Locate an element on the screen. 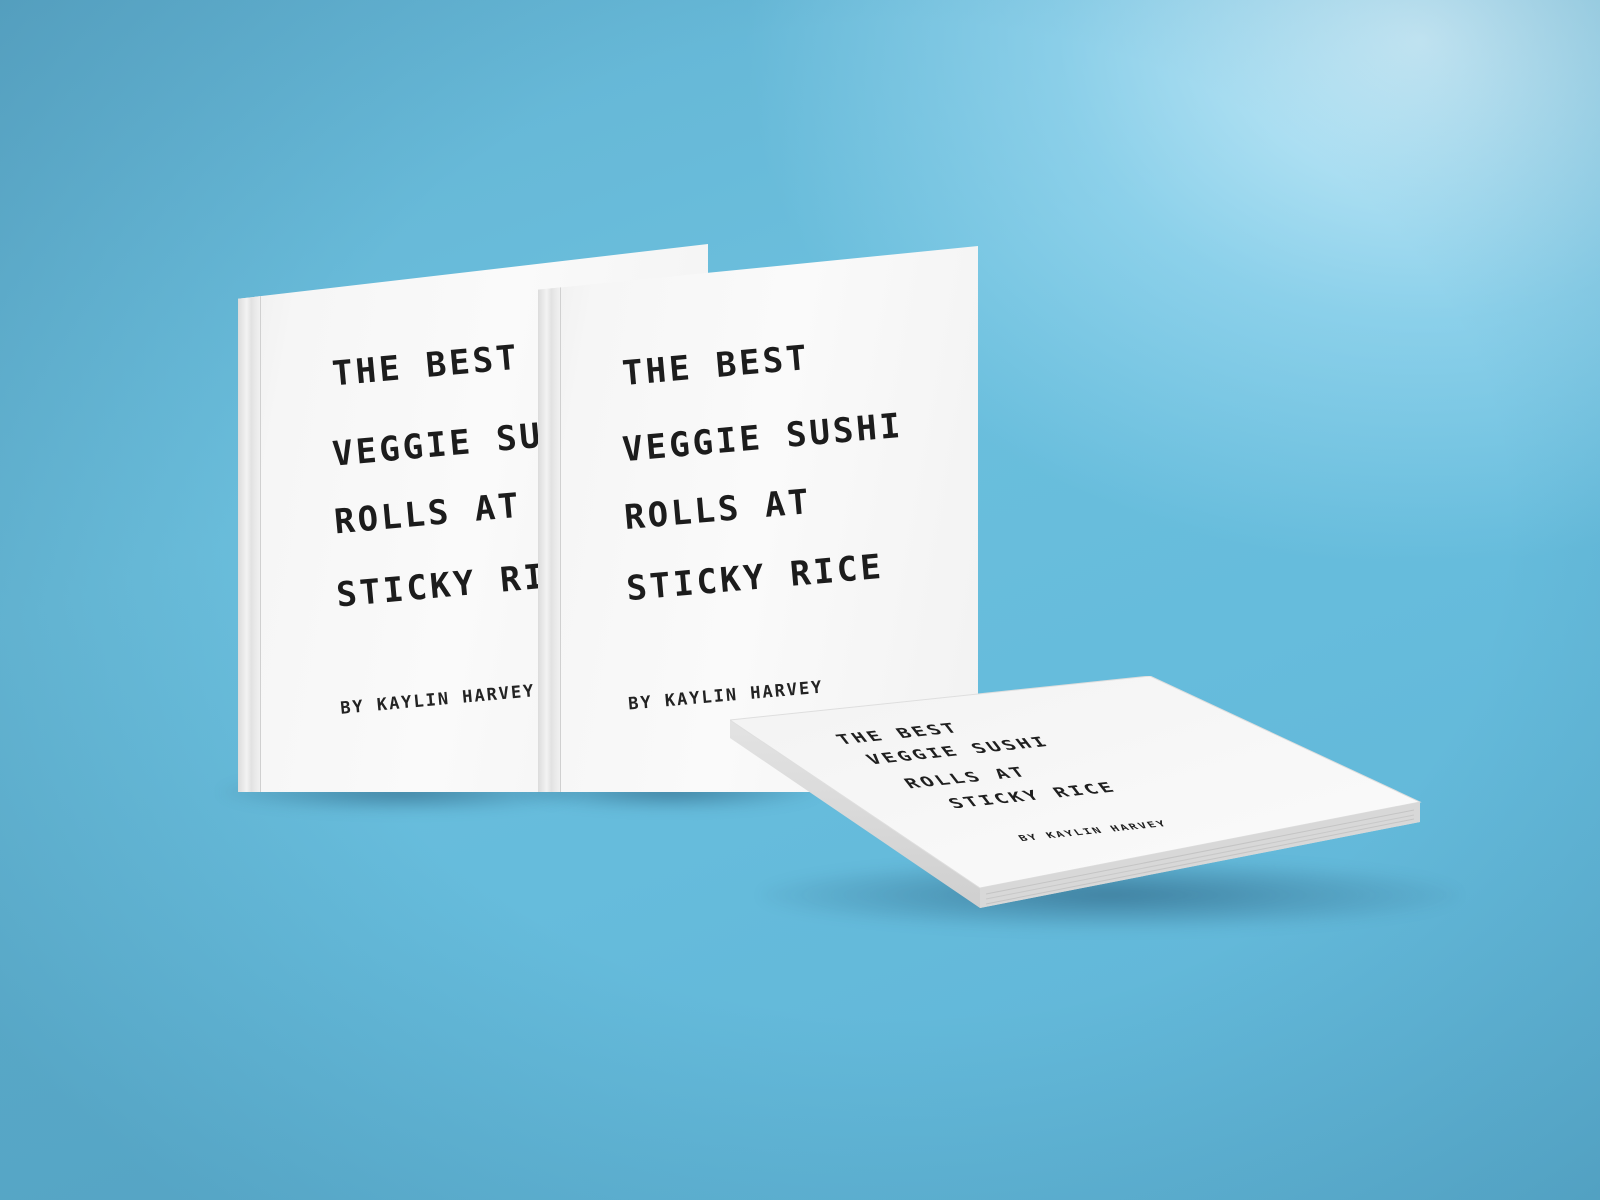 This screenshot has height=1200, width=1600. lying-book-shape is located at coordinates (1076, 792).